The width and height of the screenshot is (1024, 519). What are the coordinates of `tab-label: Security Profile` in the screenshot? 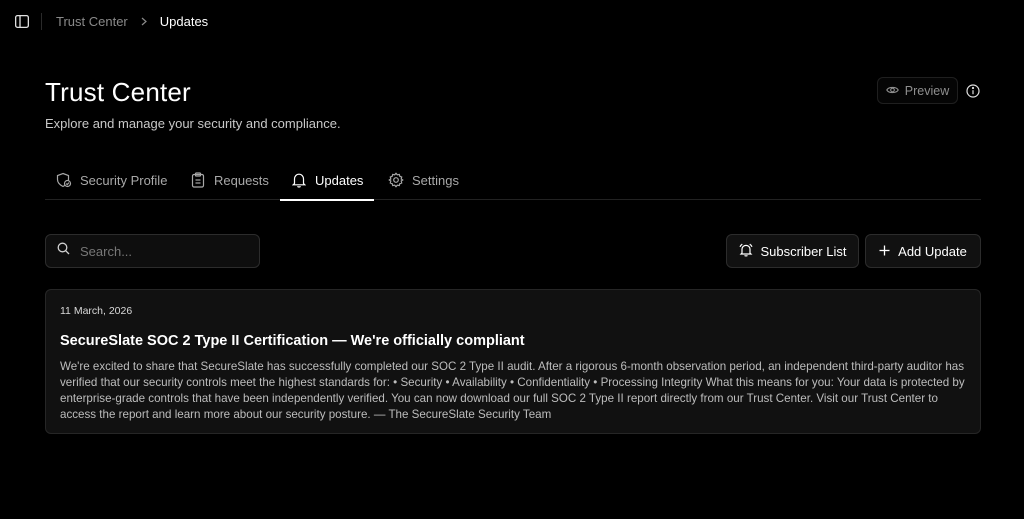 It's located at (124, 180).